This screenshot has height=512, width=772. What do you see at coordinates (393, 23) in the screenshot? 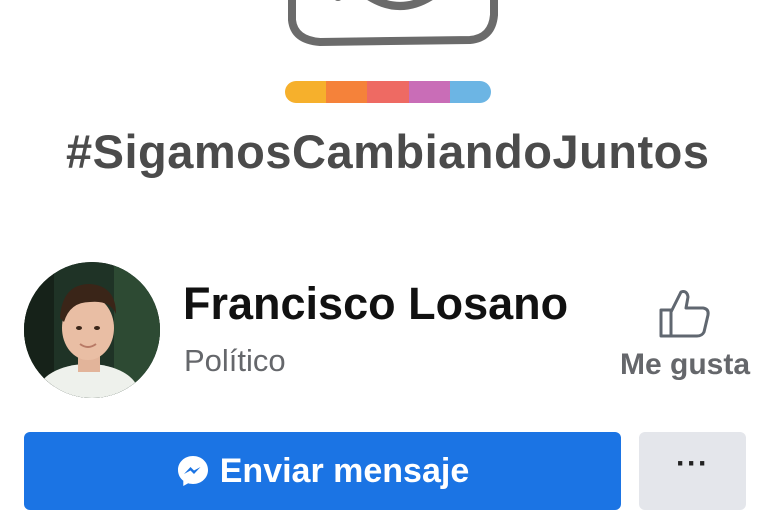
I see `camera-outline-graphic` at bounding box center [393, 23].